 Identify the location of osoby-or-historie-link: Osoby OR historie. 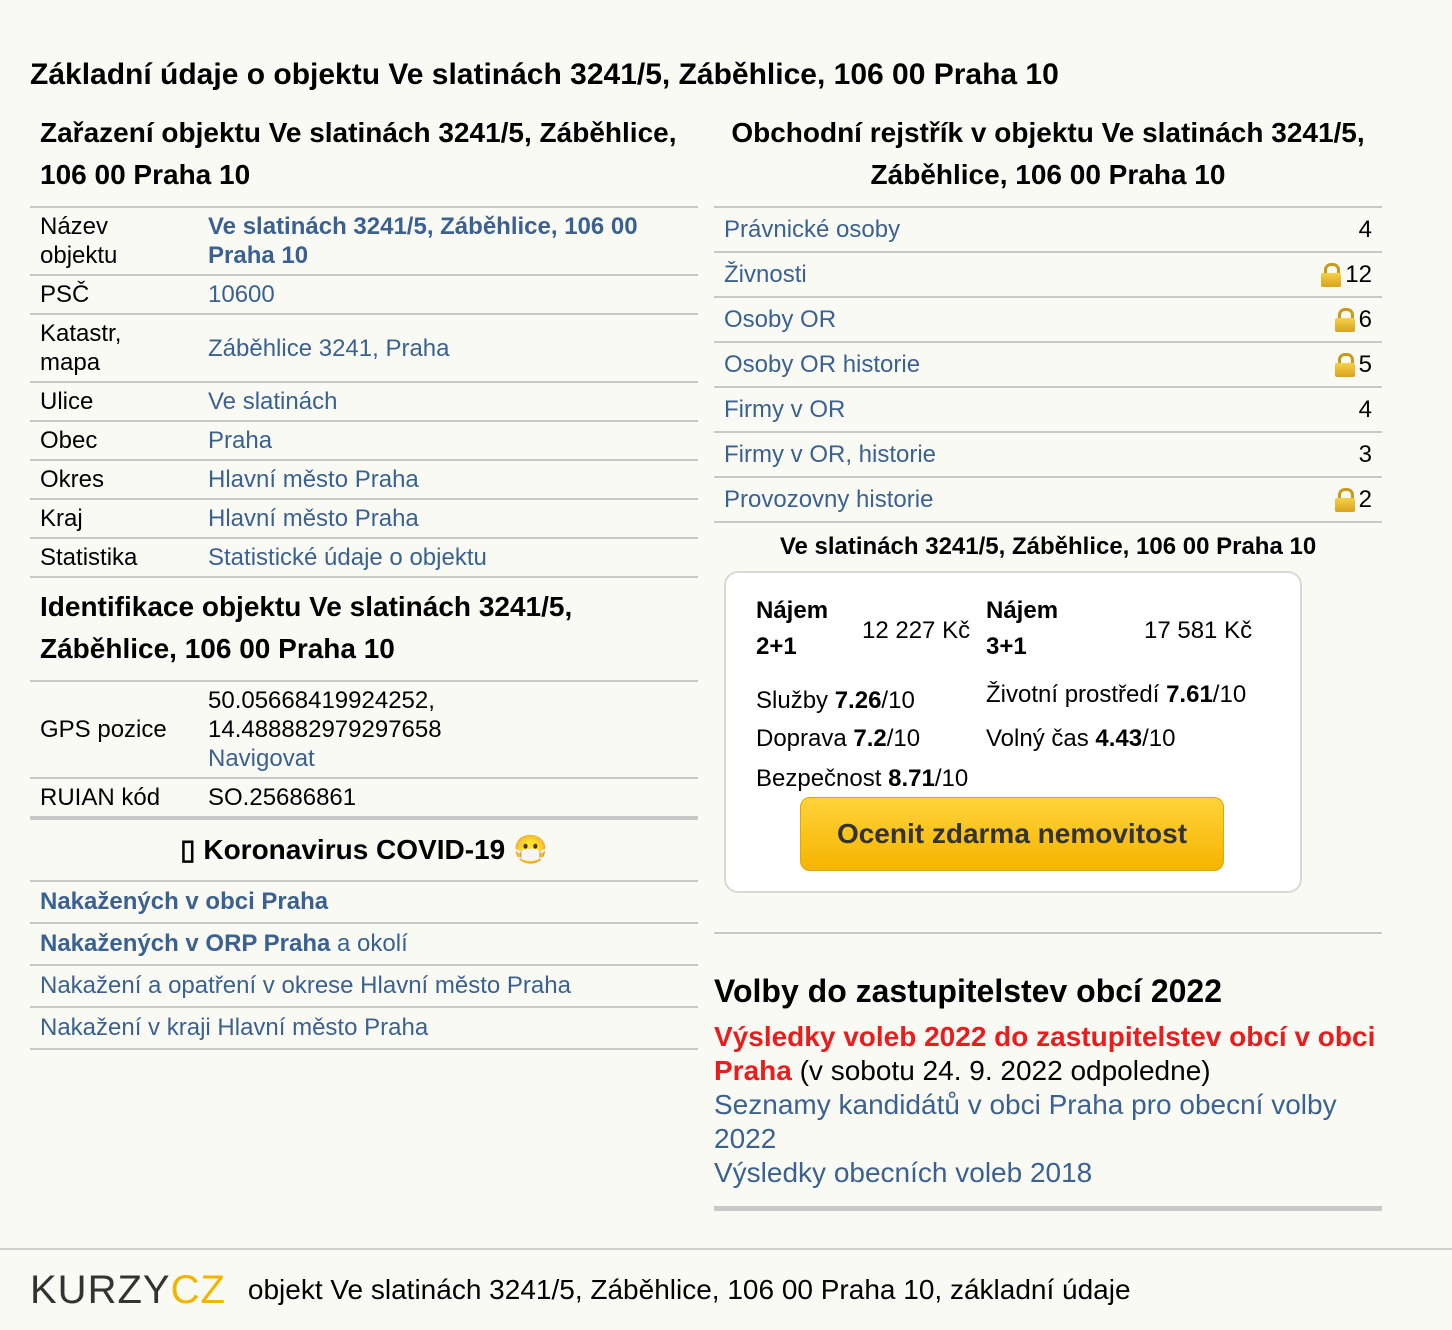
(822, 365).